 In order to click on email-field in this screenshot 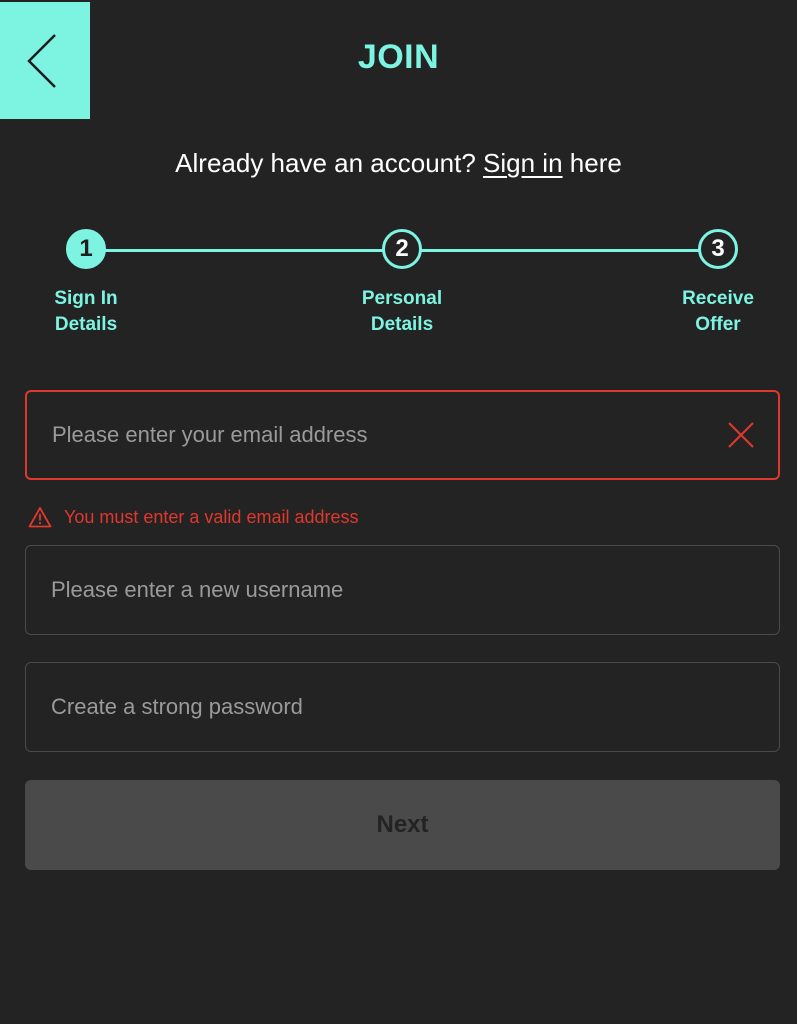, I will do `click(402, 435)`.